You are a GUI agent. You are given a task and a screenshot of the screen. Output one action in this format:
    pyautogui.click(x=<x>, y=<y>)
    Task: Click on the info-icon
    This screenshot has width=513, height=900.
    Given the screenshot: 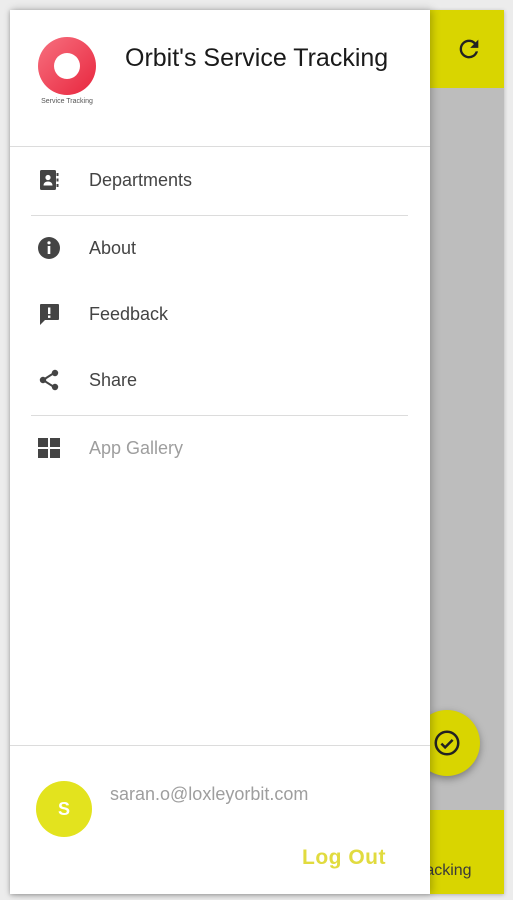 What is the action you would take?
    pyautogui.click(x=49, y=248)
    